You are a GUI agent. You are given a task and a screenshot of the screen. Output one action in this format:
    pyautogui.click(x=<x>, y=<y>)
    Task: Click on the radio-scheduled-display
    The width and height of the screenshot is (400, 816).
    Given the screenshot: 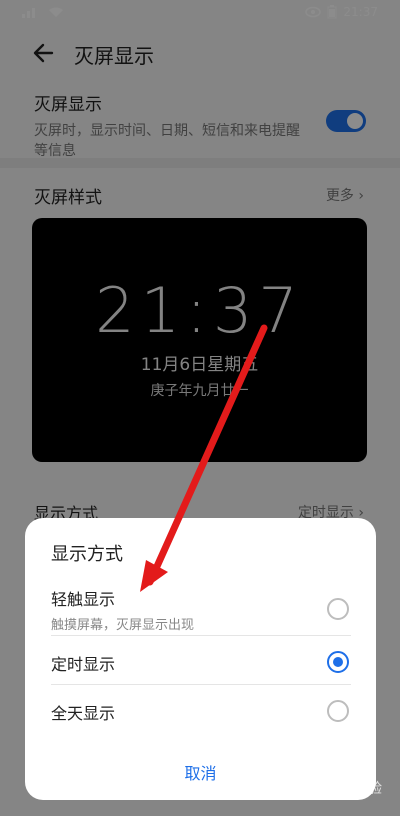 What is the action you would take?
    pyautogui.click(x=338, y=662)
    